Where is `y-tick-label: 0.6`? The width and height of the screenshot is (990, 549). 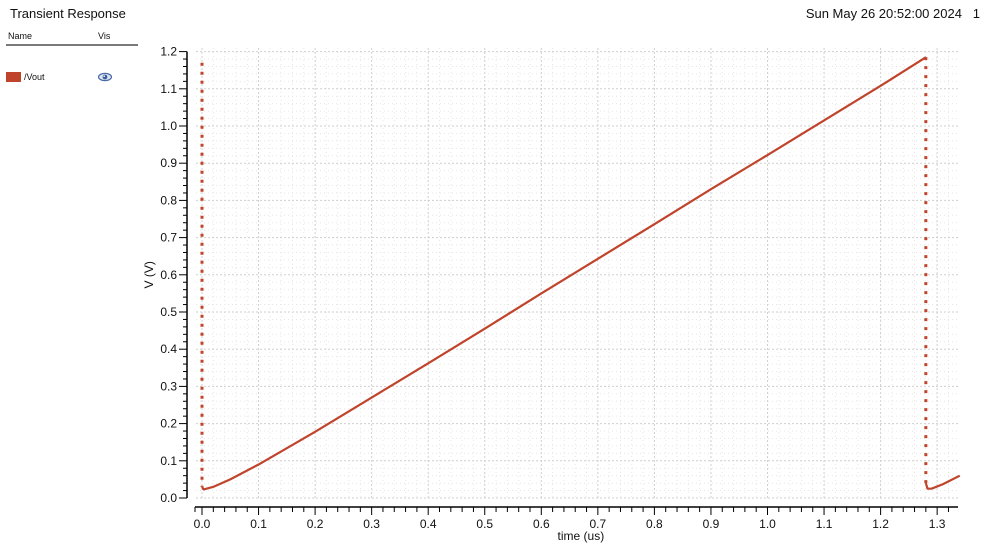 y-tick-label: 0.6 is located at coordinates (168, 275).